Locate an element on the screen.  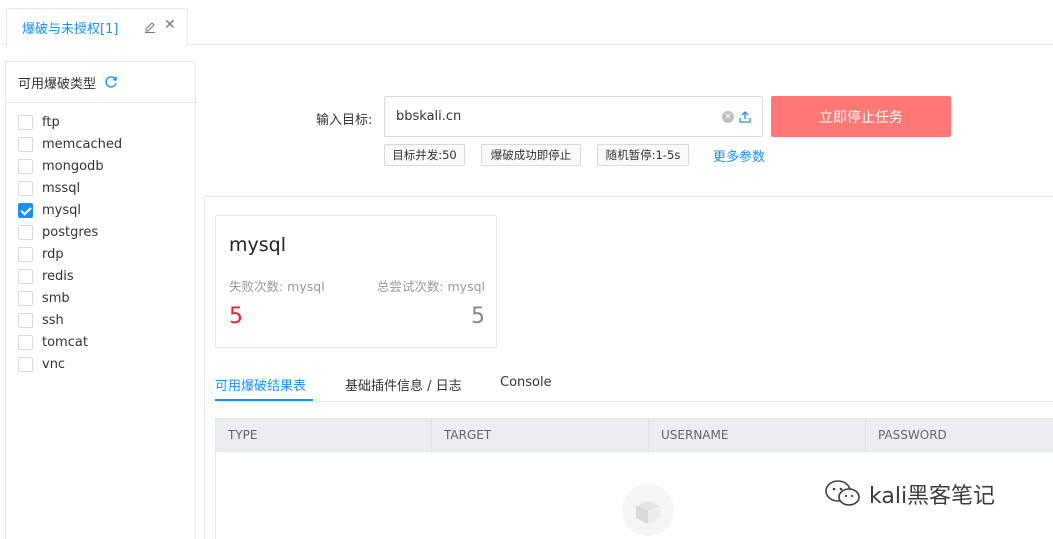
tab-results: 可用爆破结果表 is located at coordinates (260, 384).